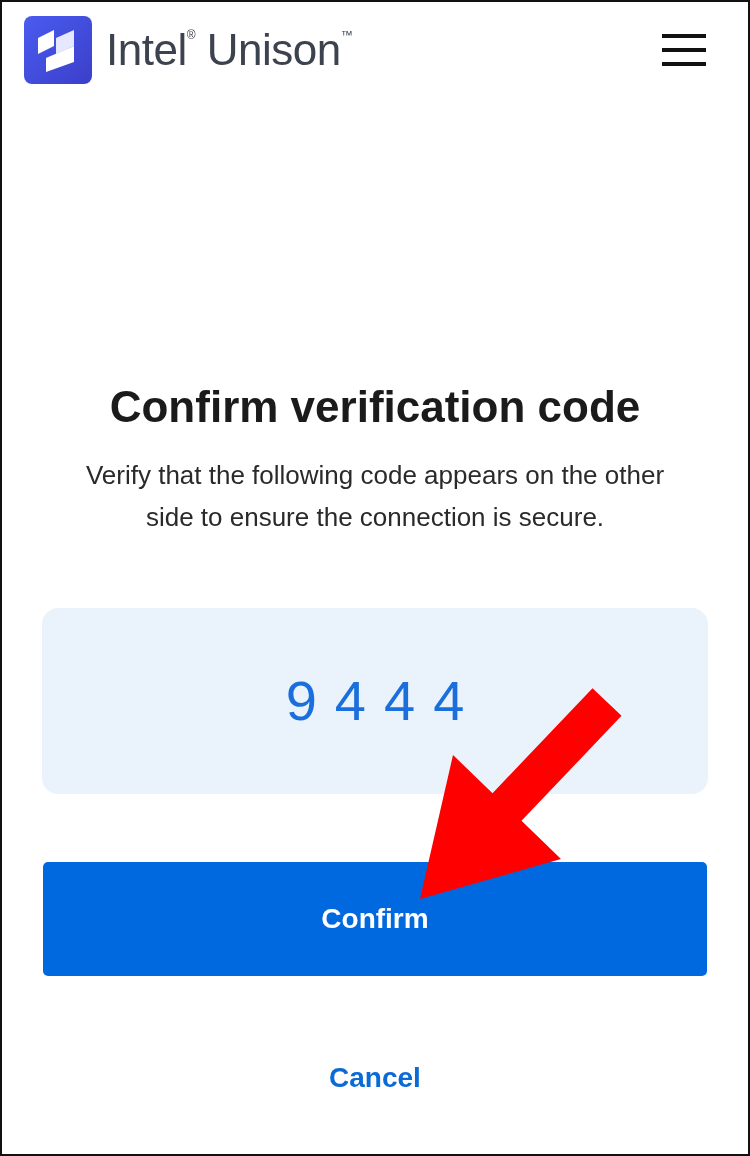 This screenshot has height=1156, width=750. I want to click on verification-code: 9444, so click(384, 701).